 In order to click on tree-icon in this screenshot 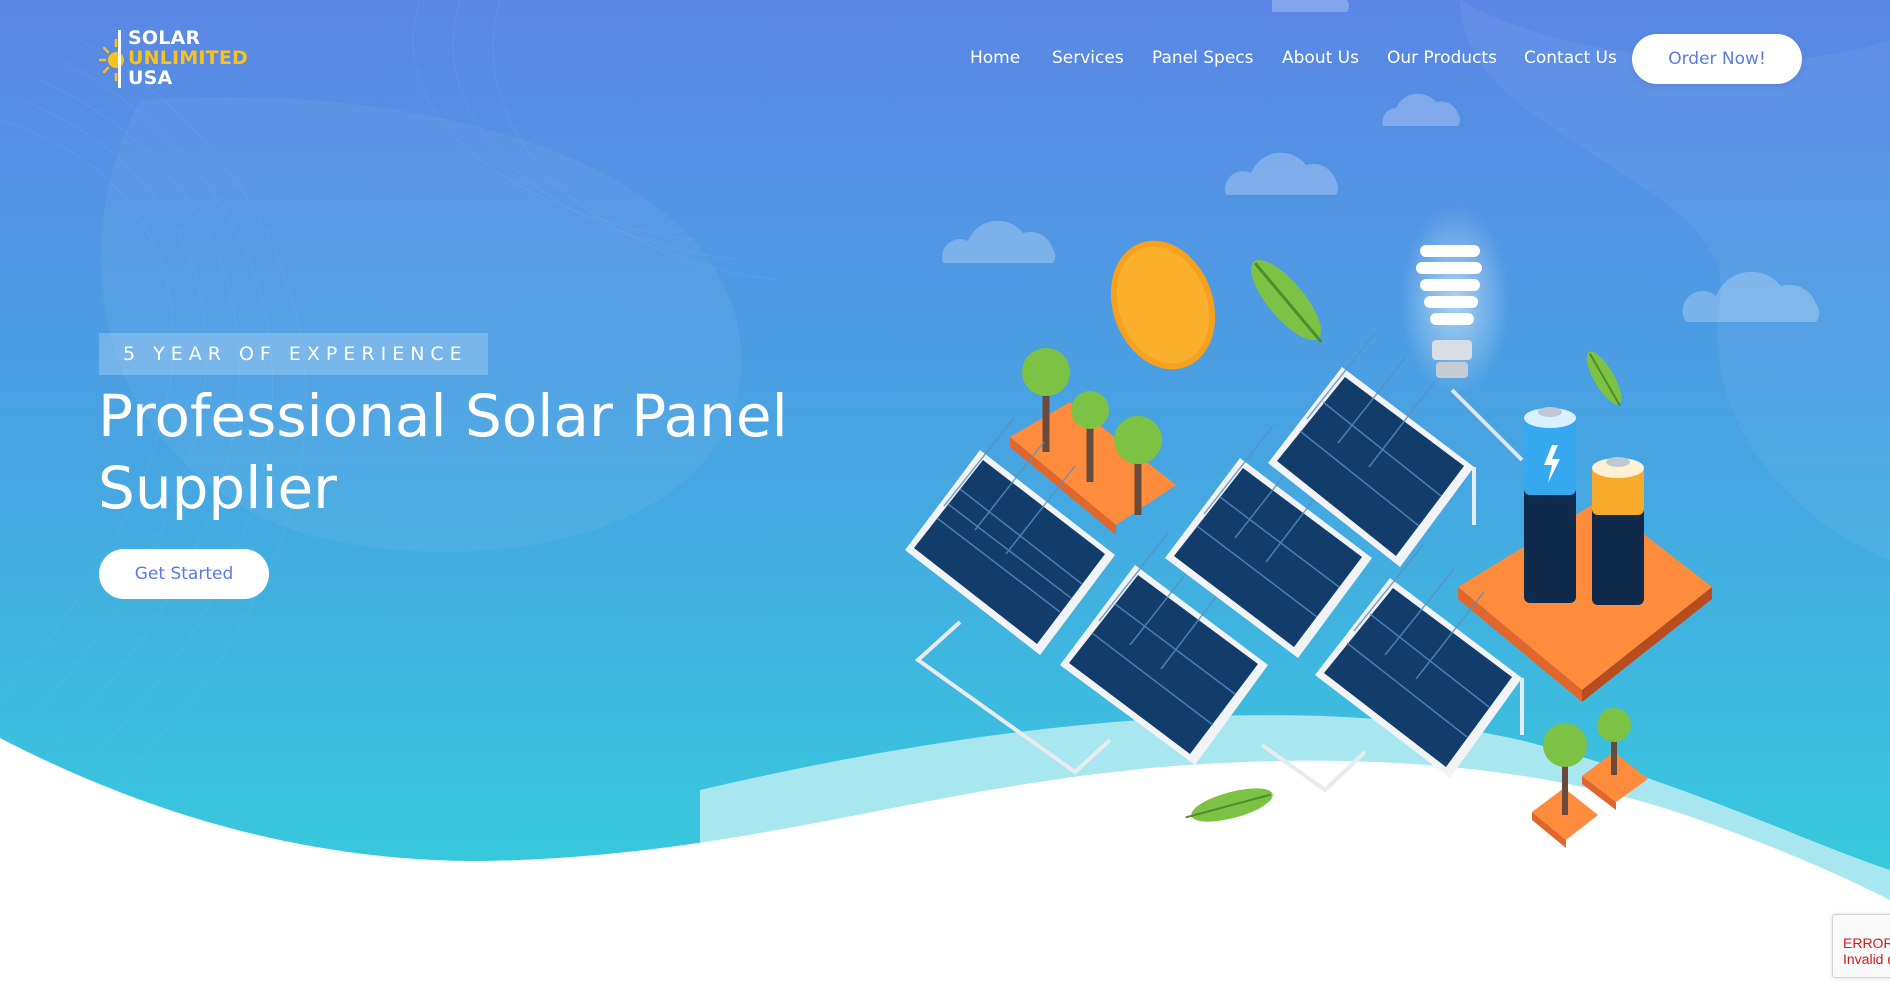, I will do `click(1590, 778)`.